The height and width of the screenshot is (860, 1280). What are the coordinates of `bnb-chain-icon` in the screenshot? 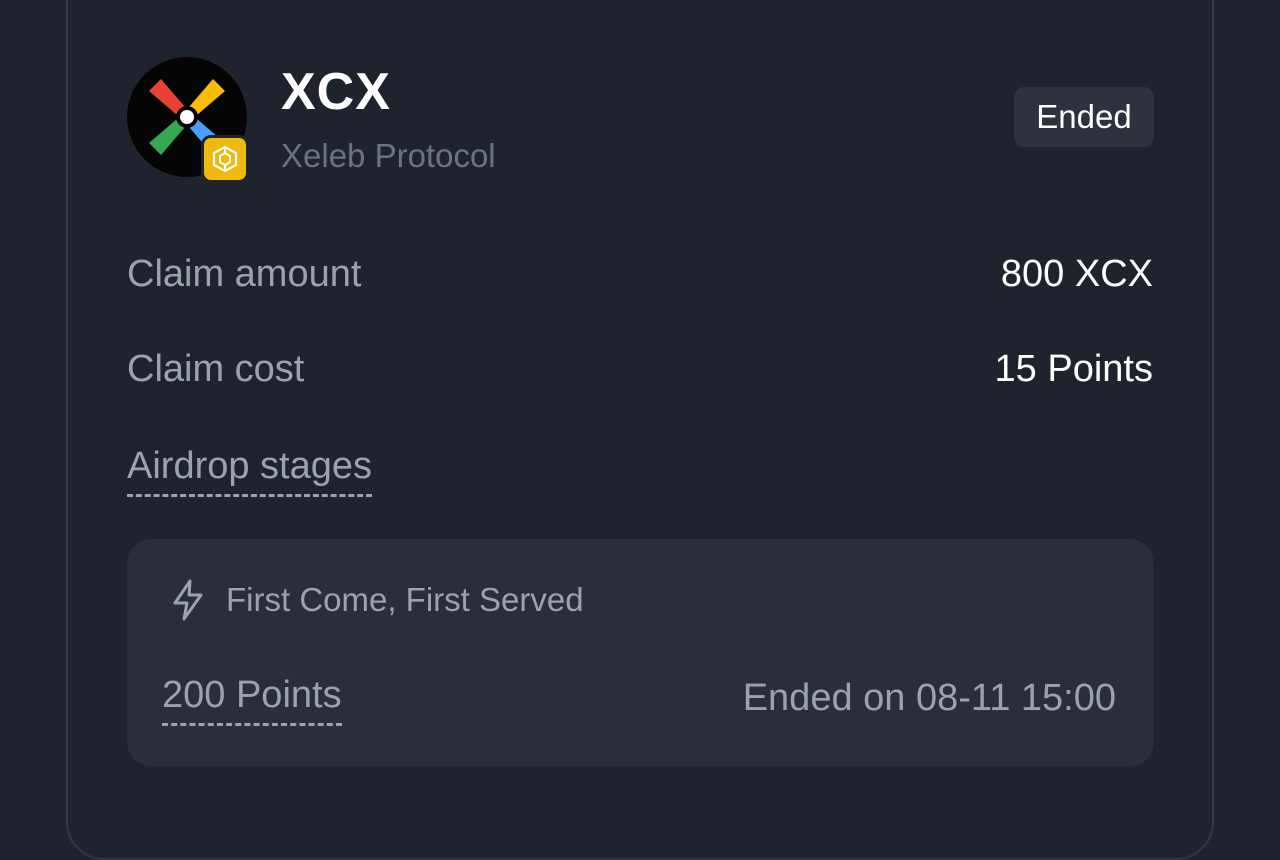 It's located at (225, 159).